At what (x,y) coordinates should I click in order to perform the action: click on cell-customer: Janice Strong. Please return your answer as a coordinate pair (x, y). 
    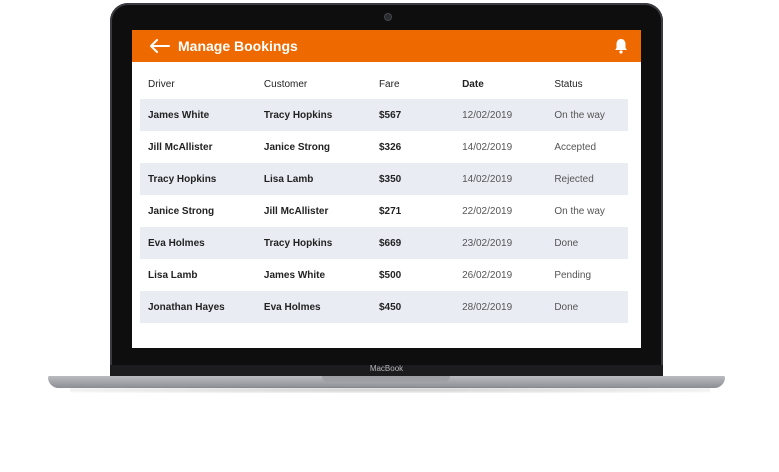
    Looking at the image, I should click on (297, 147).